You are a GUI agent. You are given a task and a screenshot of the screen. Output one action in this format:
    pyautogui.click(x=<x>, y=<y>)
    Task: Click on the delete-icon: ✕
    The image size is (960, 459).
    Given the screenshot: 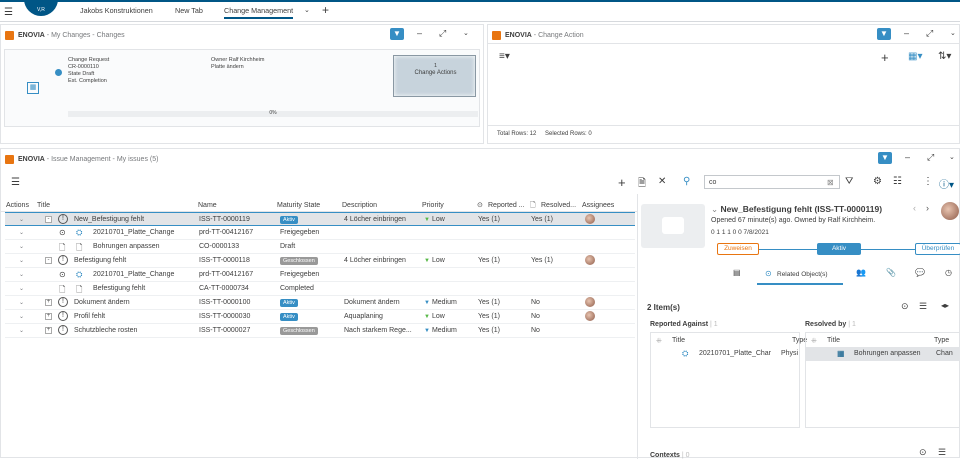 What is the action you would take?
    pyautogui.click(x=662, y=181)
    